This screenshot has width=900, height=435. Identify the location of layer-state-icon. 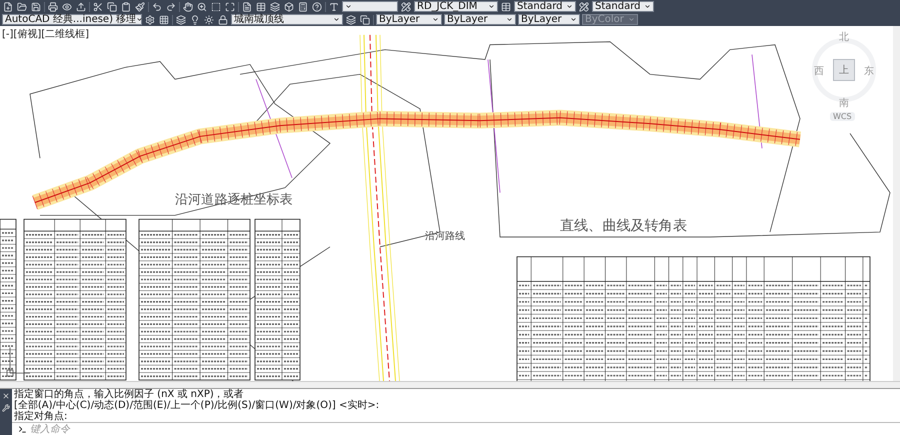
(365, 20).